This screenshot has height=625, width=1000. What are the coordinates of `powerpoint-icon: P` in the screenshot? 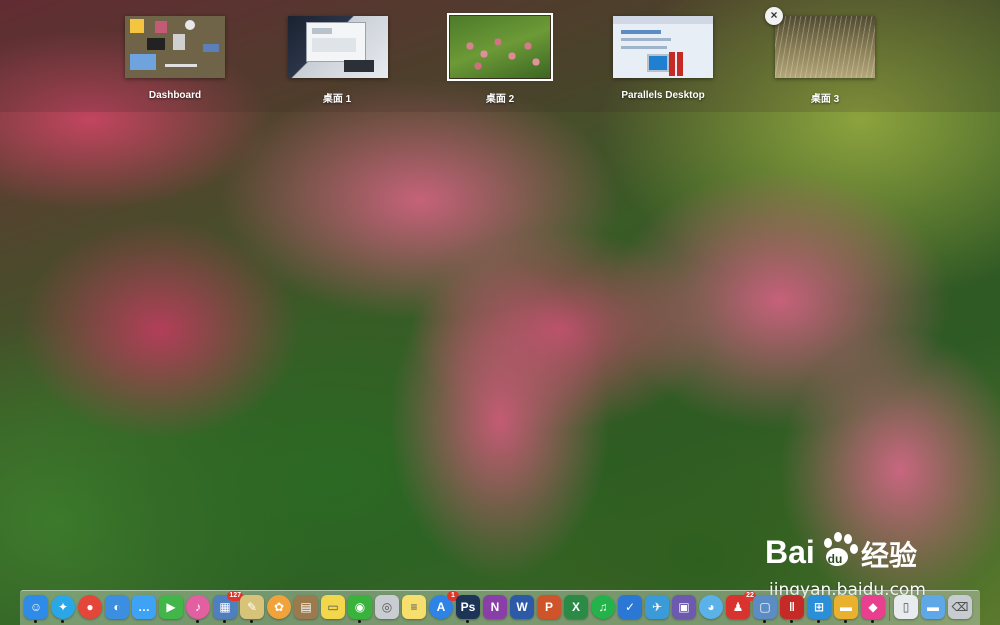 It's located at (549, 607).